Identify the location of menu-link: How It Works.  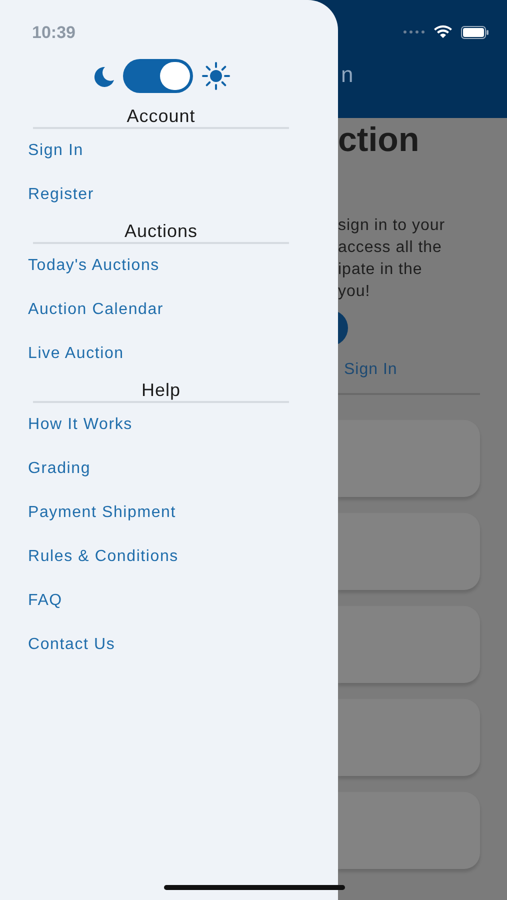
(66, 425).